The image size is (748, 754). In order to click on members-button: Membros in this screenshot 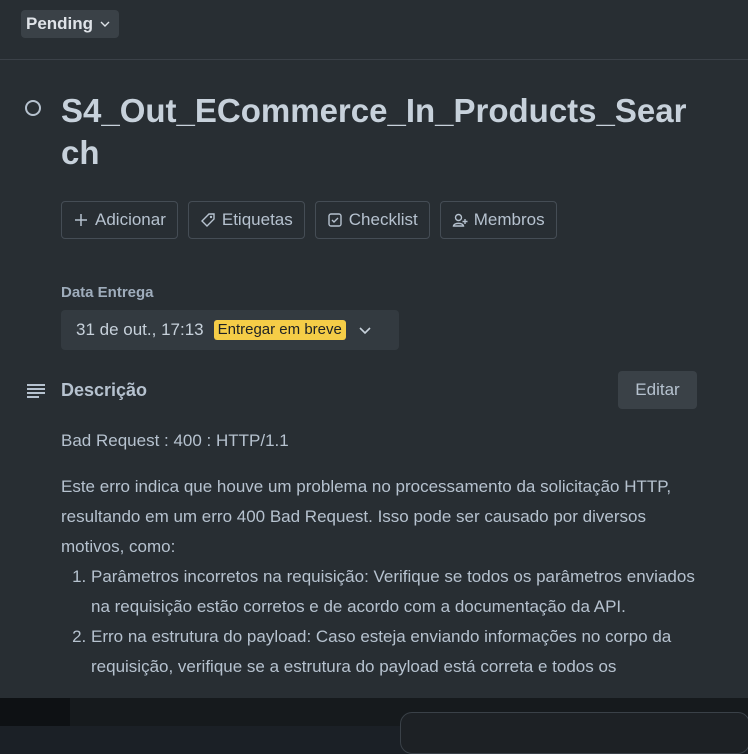, I will do `click(498, 220)`.